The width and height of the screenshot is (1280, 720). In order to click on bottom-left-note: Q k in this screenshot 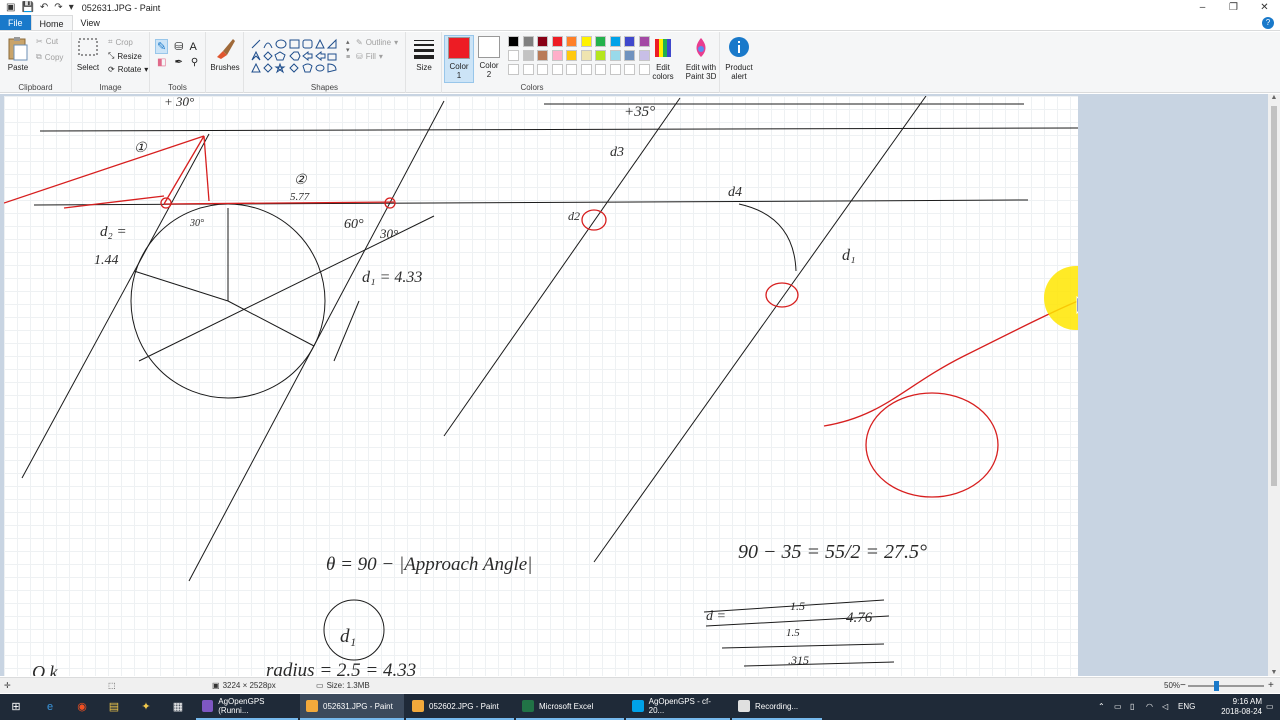, I will do `click(45, 669)`.